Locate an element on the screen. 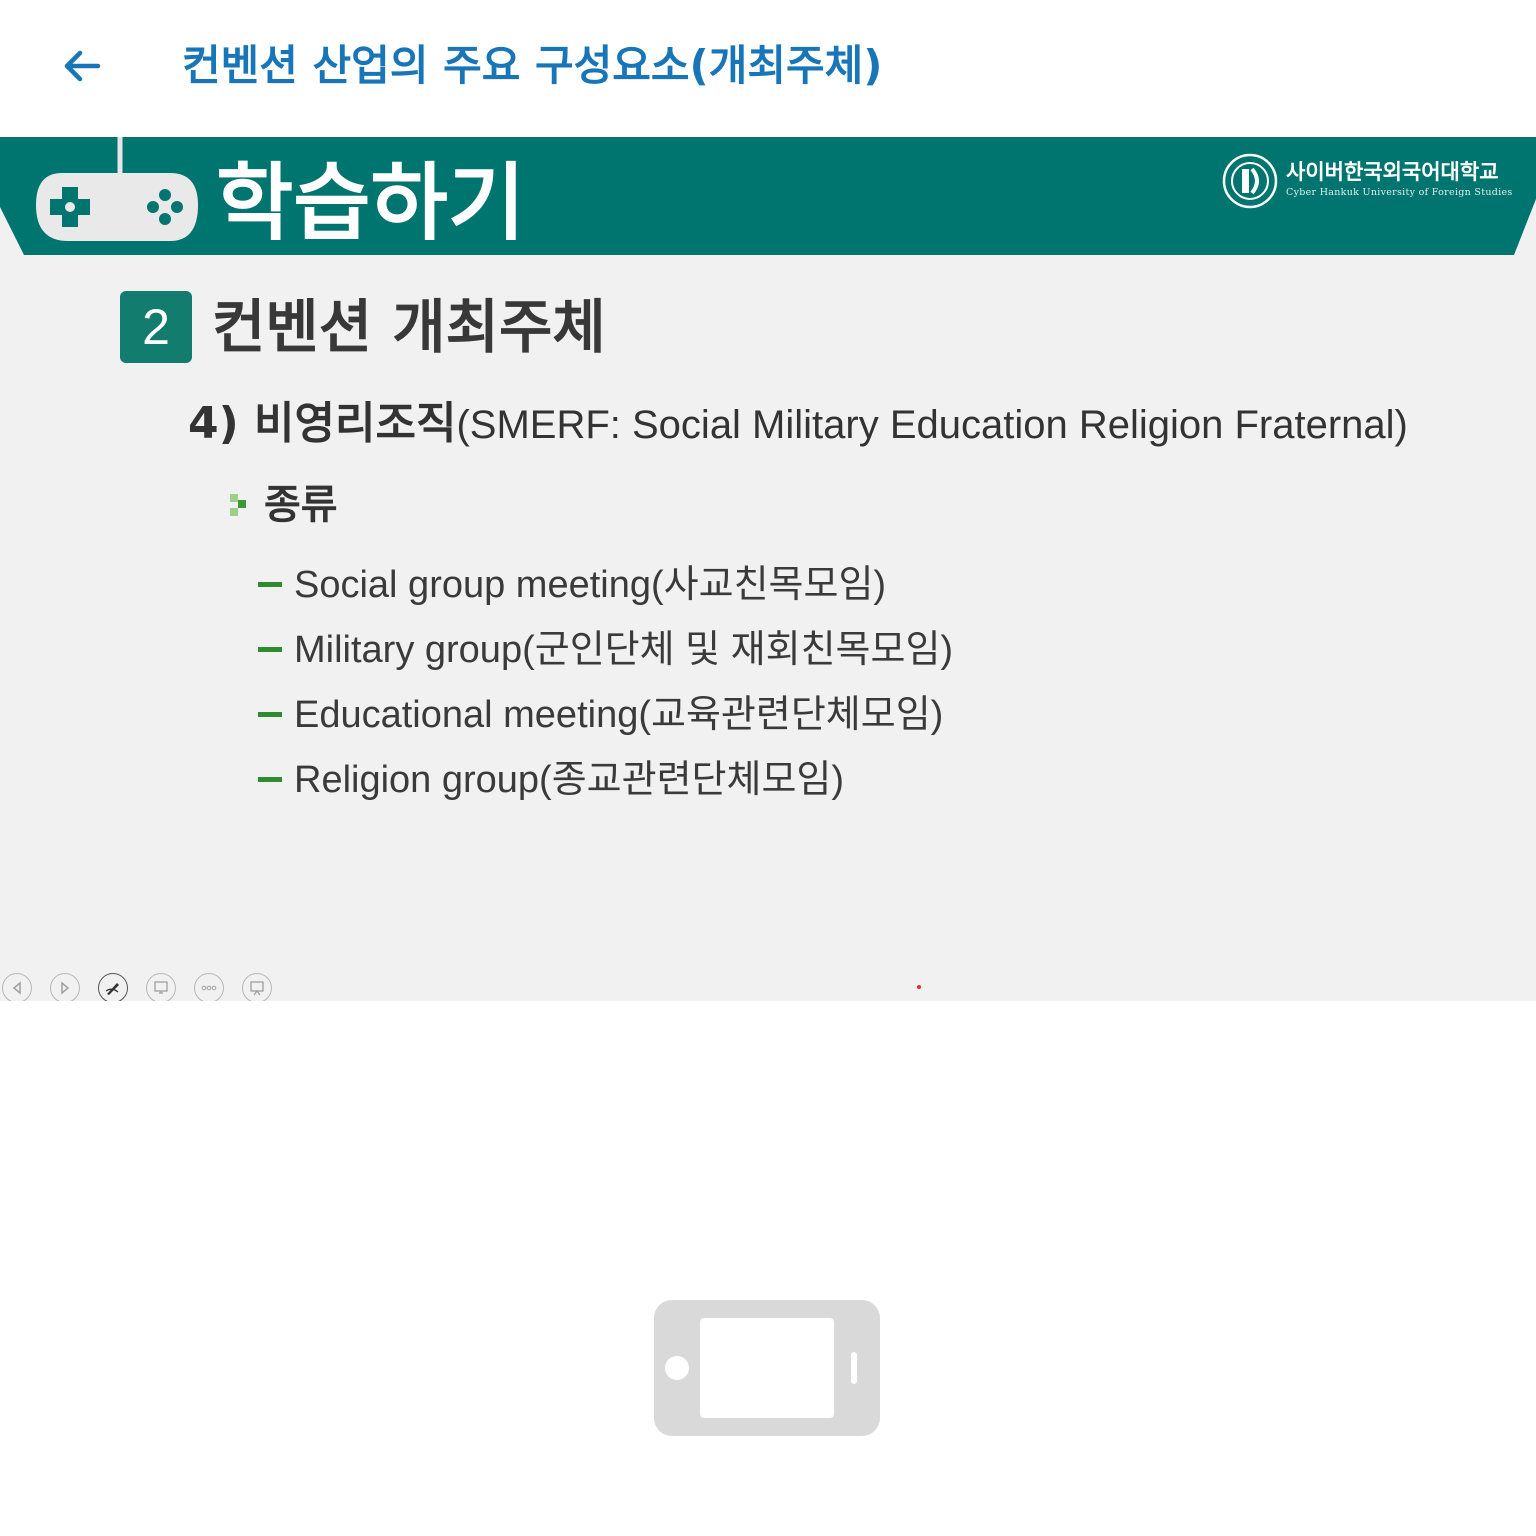 This screenshot has height=1536, width=1536. next-slide-button is located at coordinates (65, 987).